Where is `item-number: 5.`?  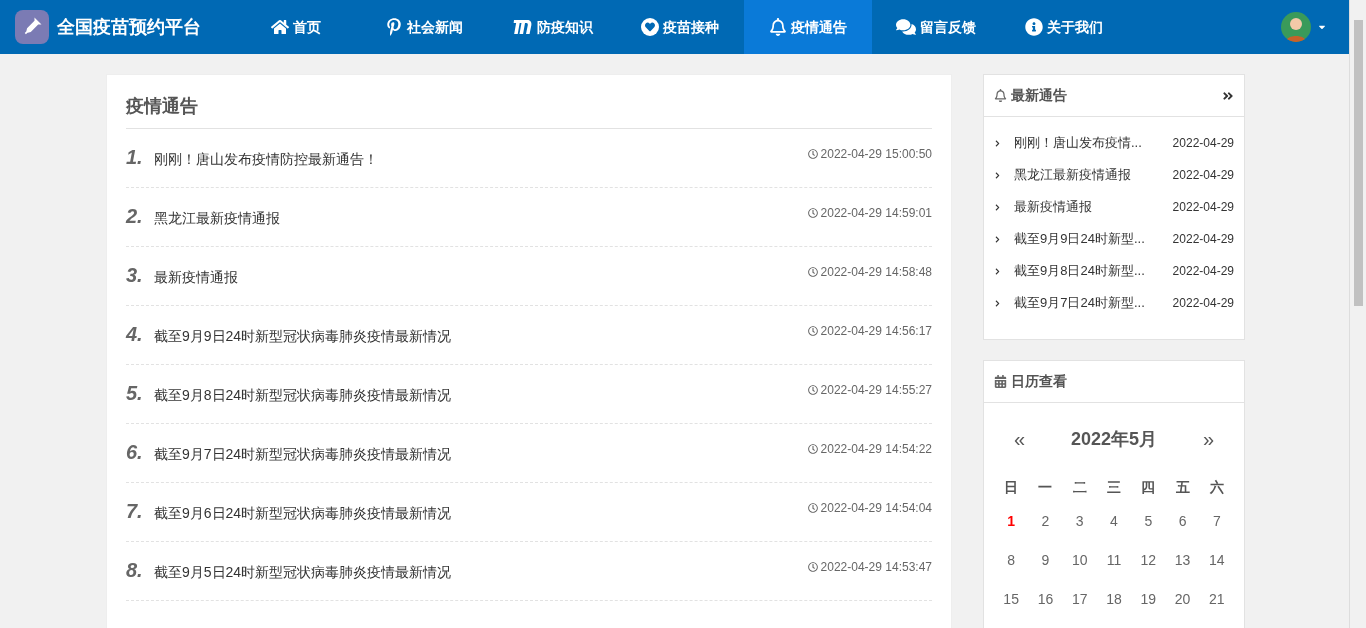 item-number: 5. is located at coordinates (135, 393).